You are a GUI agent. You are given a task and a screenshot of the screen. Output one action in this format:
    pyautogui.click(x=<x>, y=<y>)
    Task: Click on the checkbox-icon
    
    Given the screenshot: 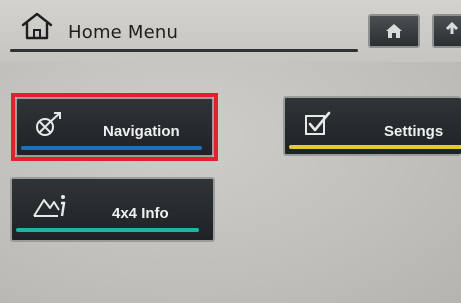 What is the action you would take?
    pyautogui.click(x=318, y=123)
    